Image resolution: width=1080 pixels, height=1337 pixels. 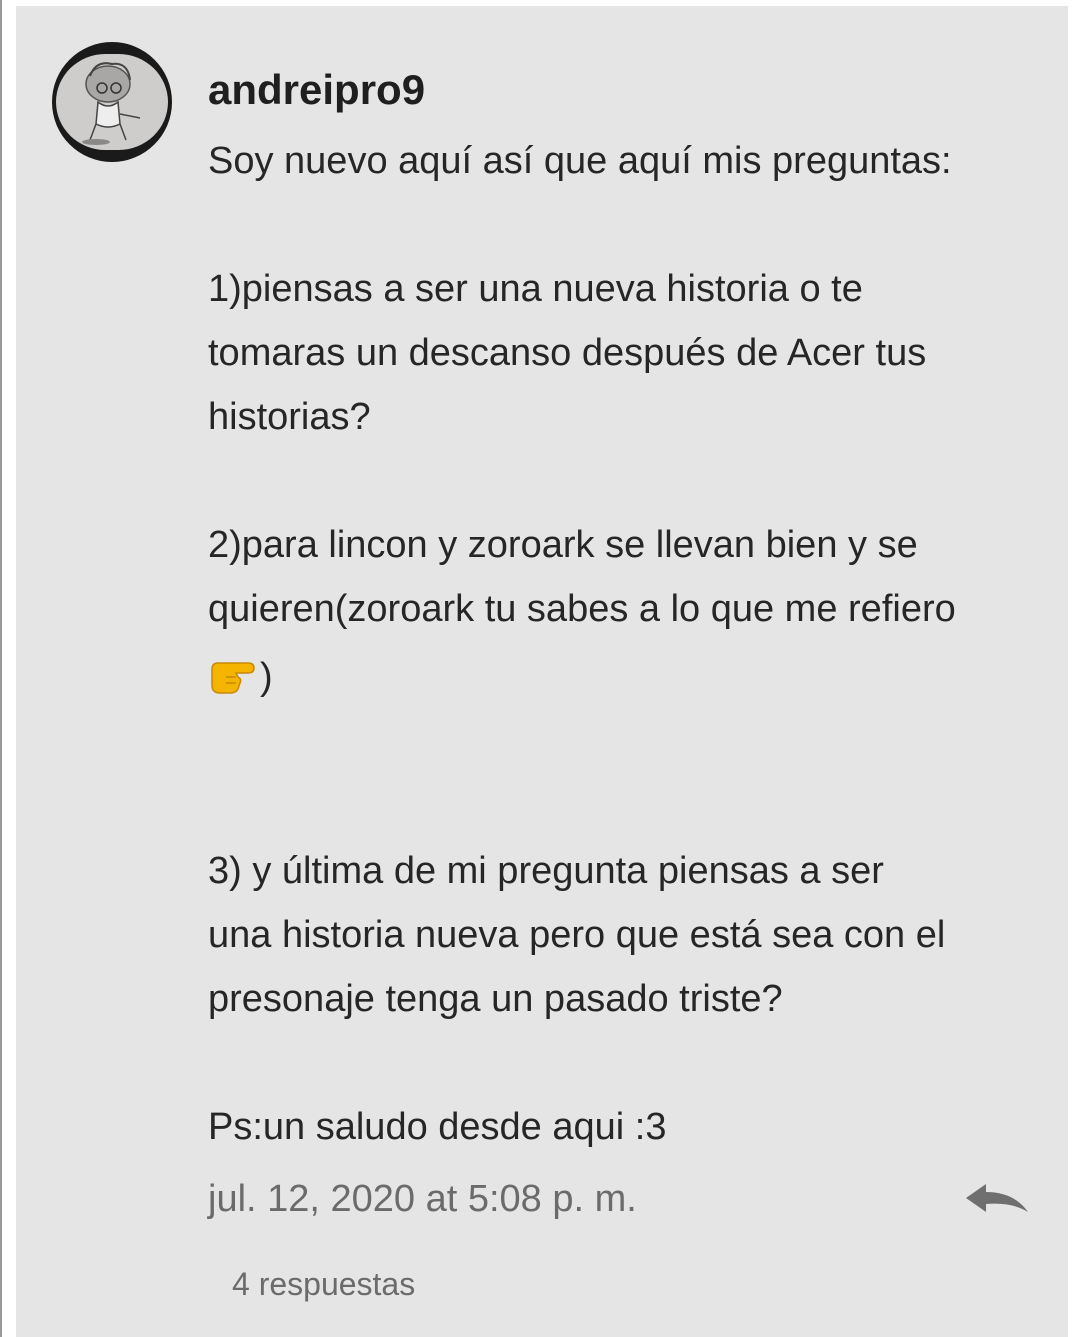 What do you see at coordinates (997, 1198) in the screenshot?
I see `reply-arrow-icon` at bounding box center [997, 1198].